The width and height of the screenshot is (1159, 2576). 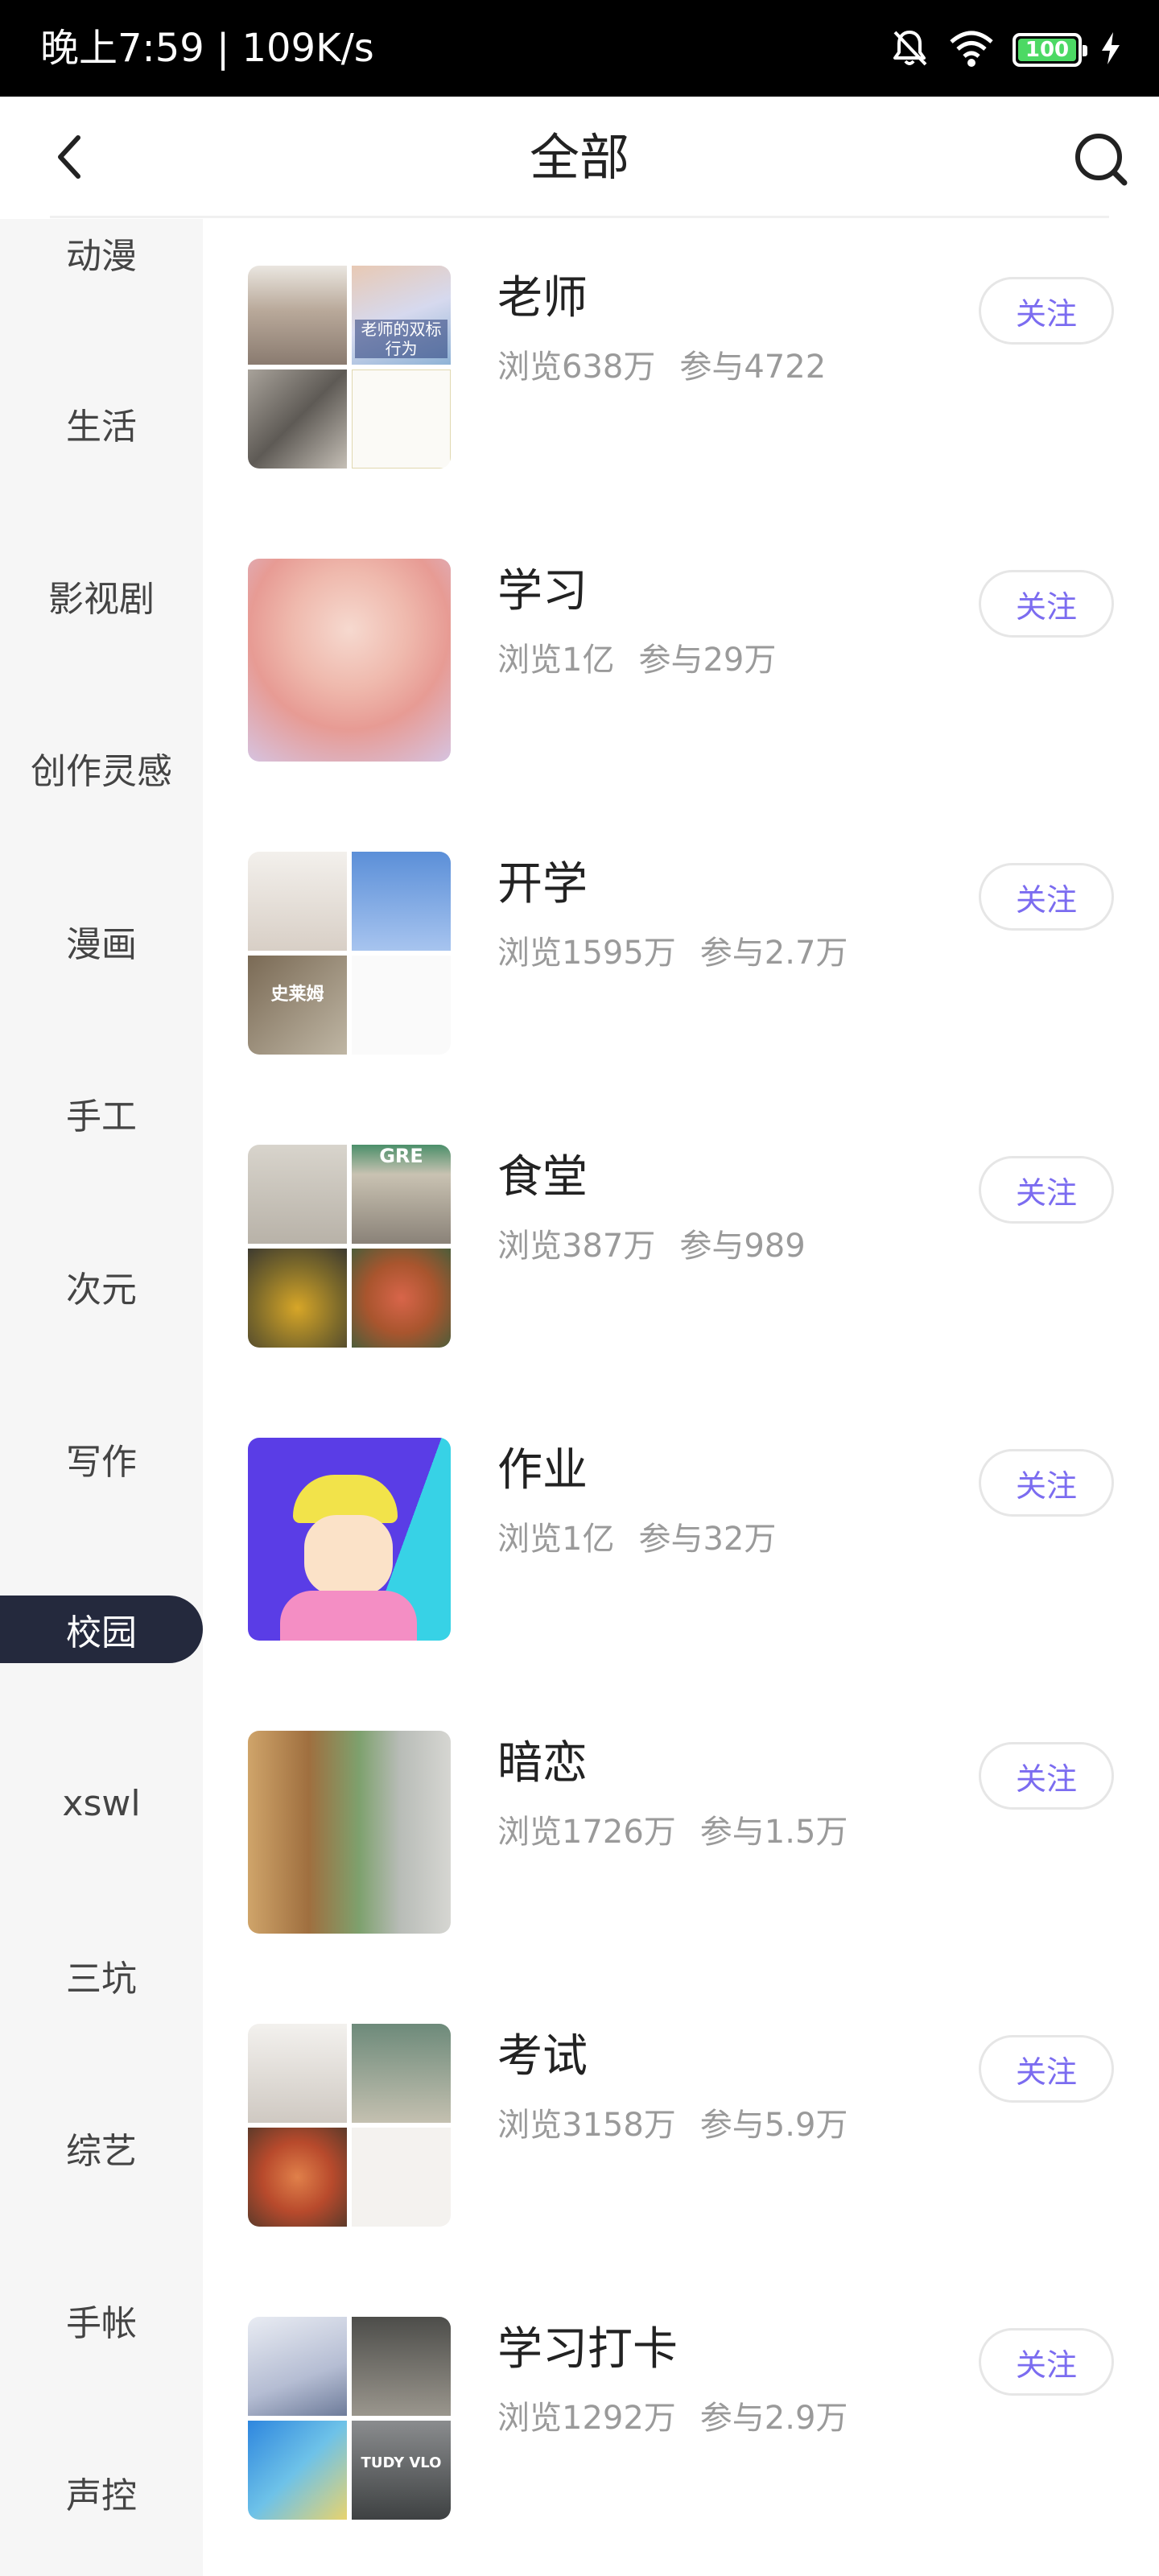 What do you see at coordinates (773, 1832) in the screenshot?
I see `topic-participants: 参与1.5万` at bounding box center [773, 1832].